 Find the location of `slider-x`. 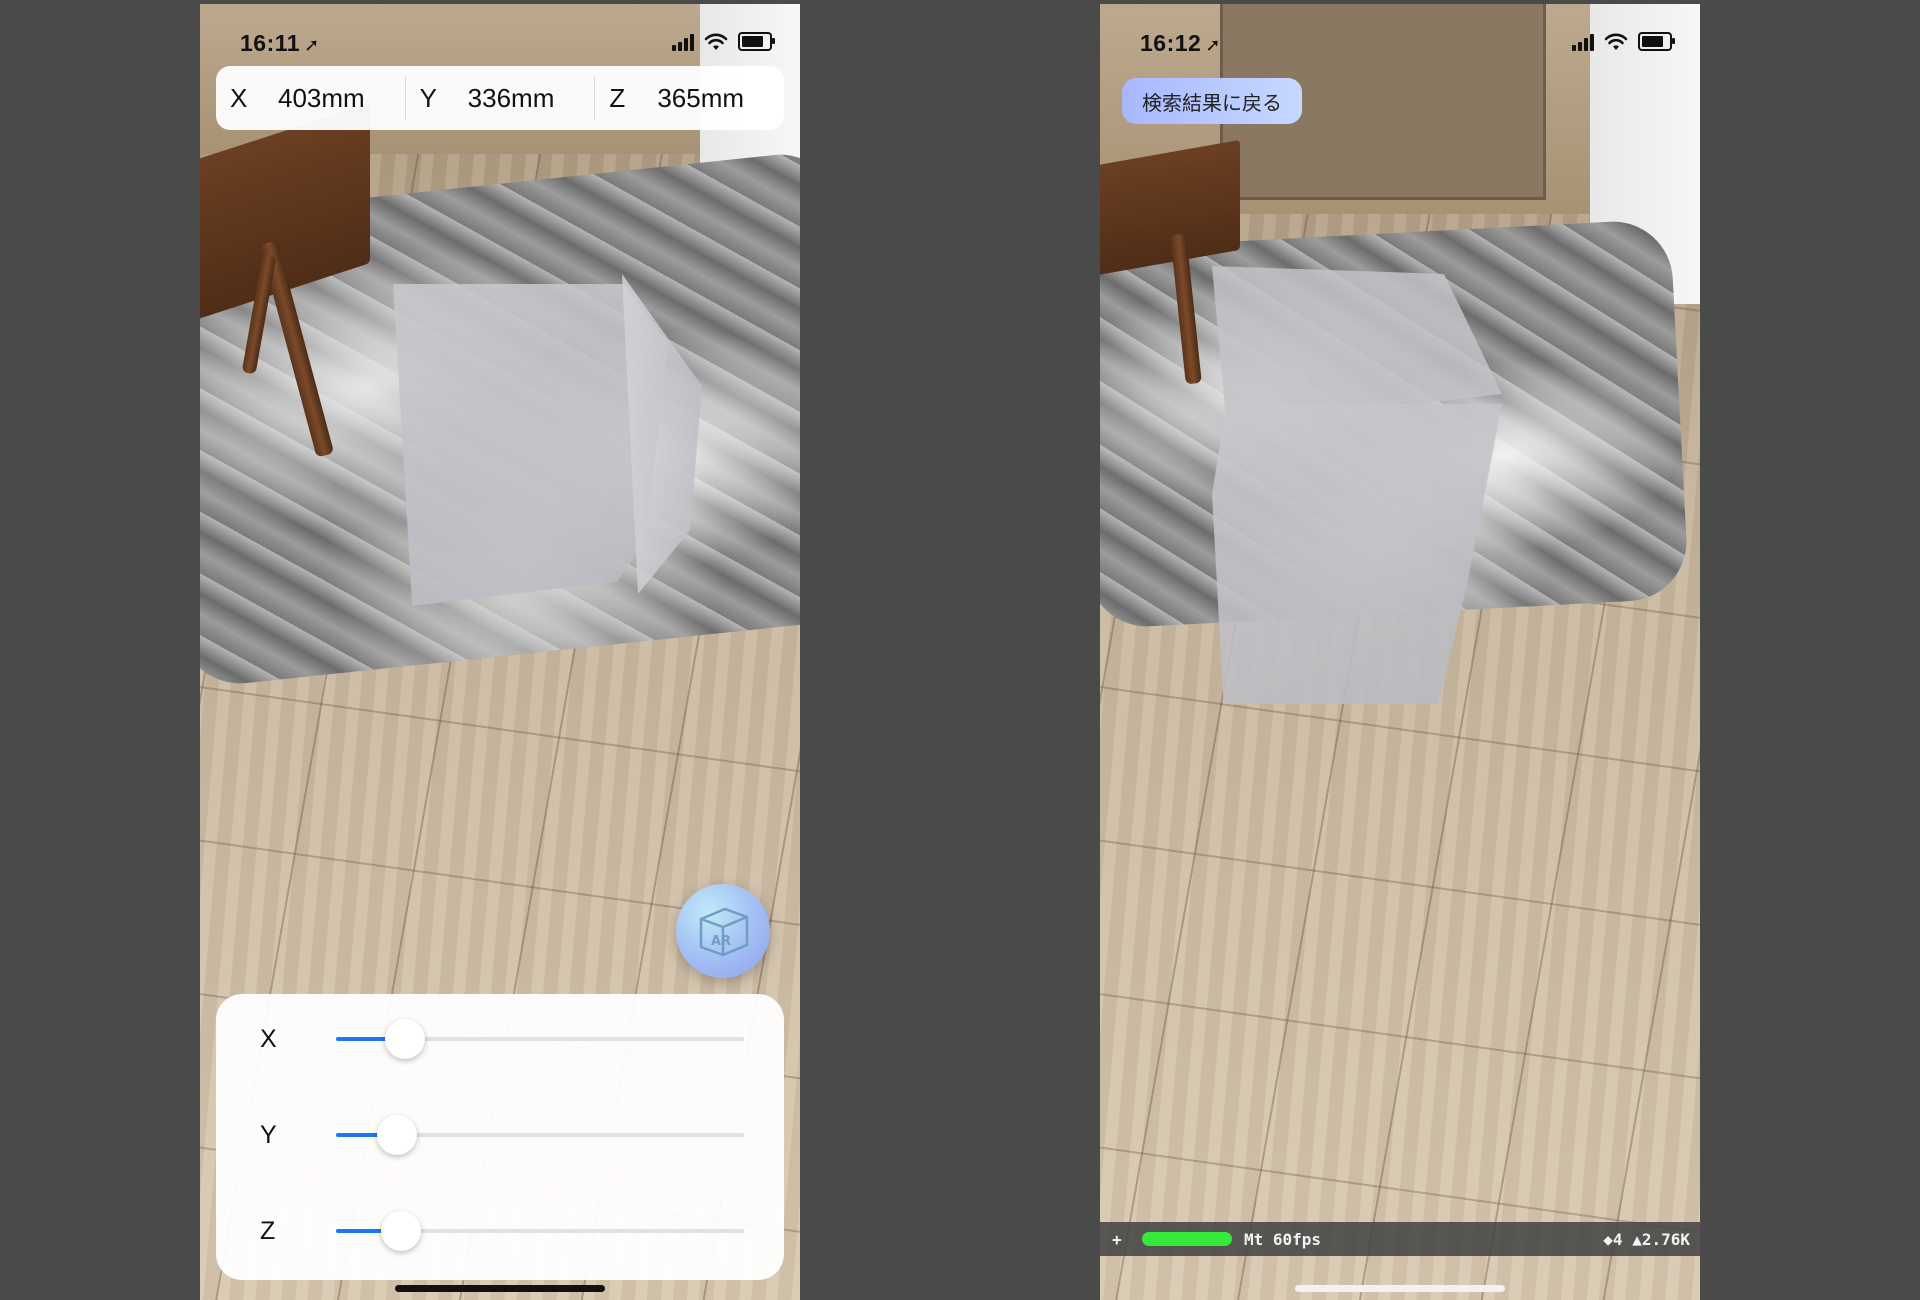

slider-x is located at coordinates (540, 1039).